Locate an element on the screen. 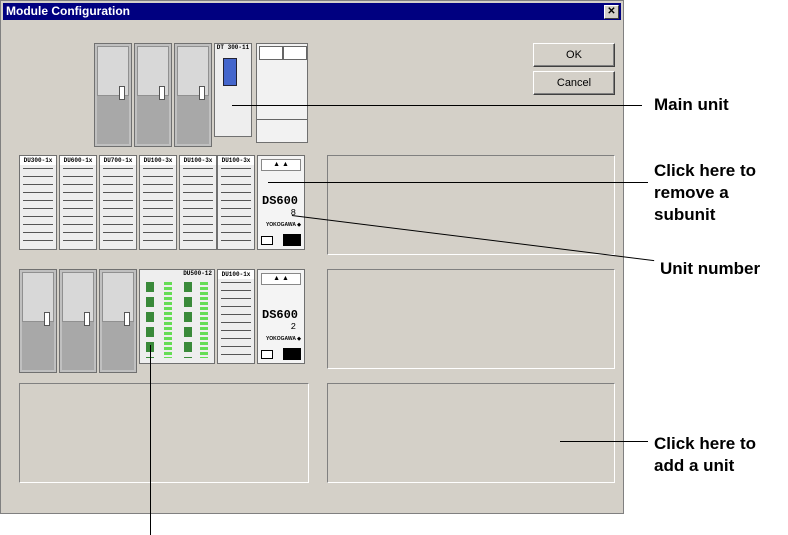  subunit-2: DU500-12 DU100-1x ▲ ▲ DS600 2 YOKOGAWA ◆ is located at coordinates (164, 321).